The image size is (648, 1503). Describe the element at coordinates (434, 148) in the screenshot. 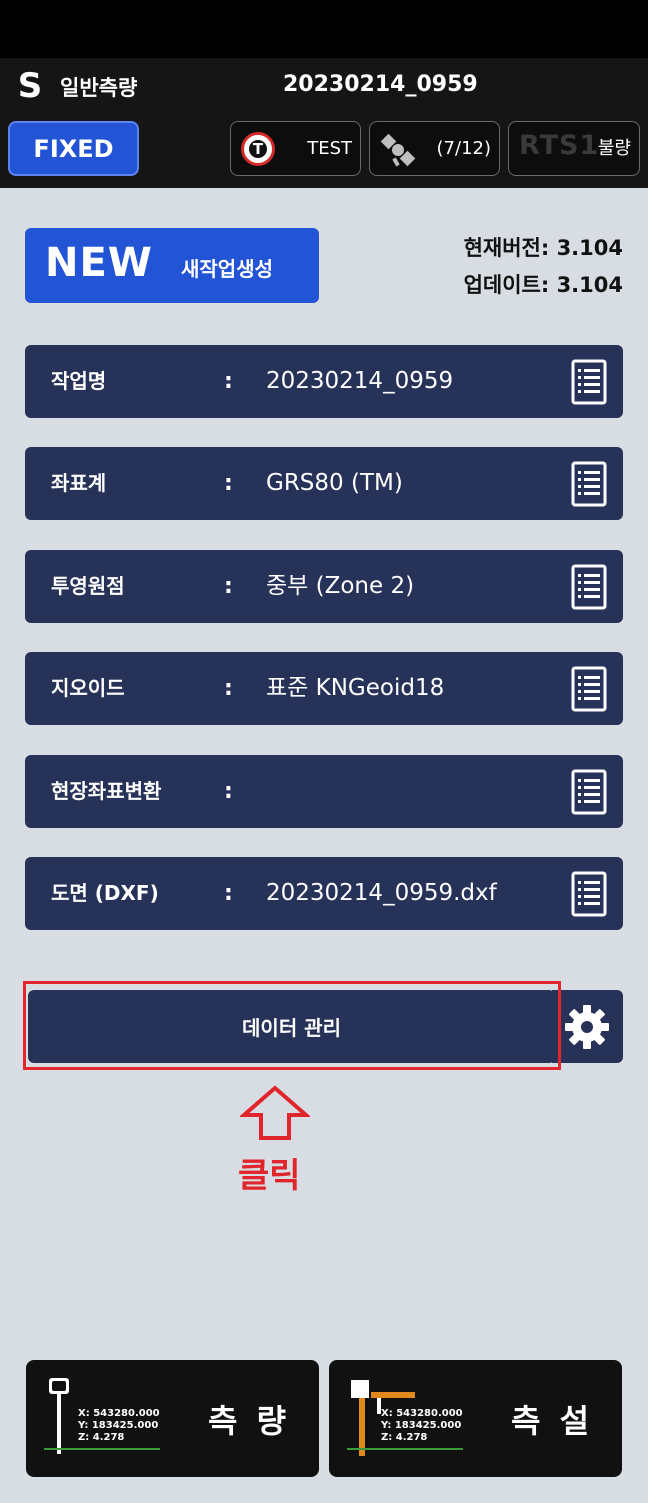

I see `satellite-status-button: (7/12)` at that location.